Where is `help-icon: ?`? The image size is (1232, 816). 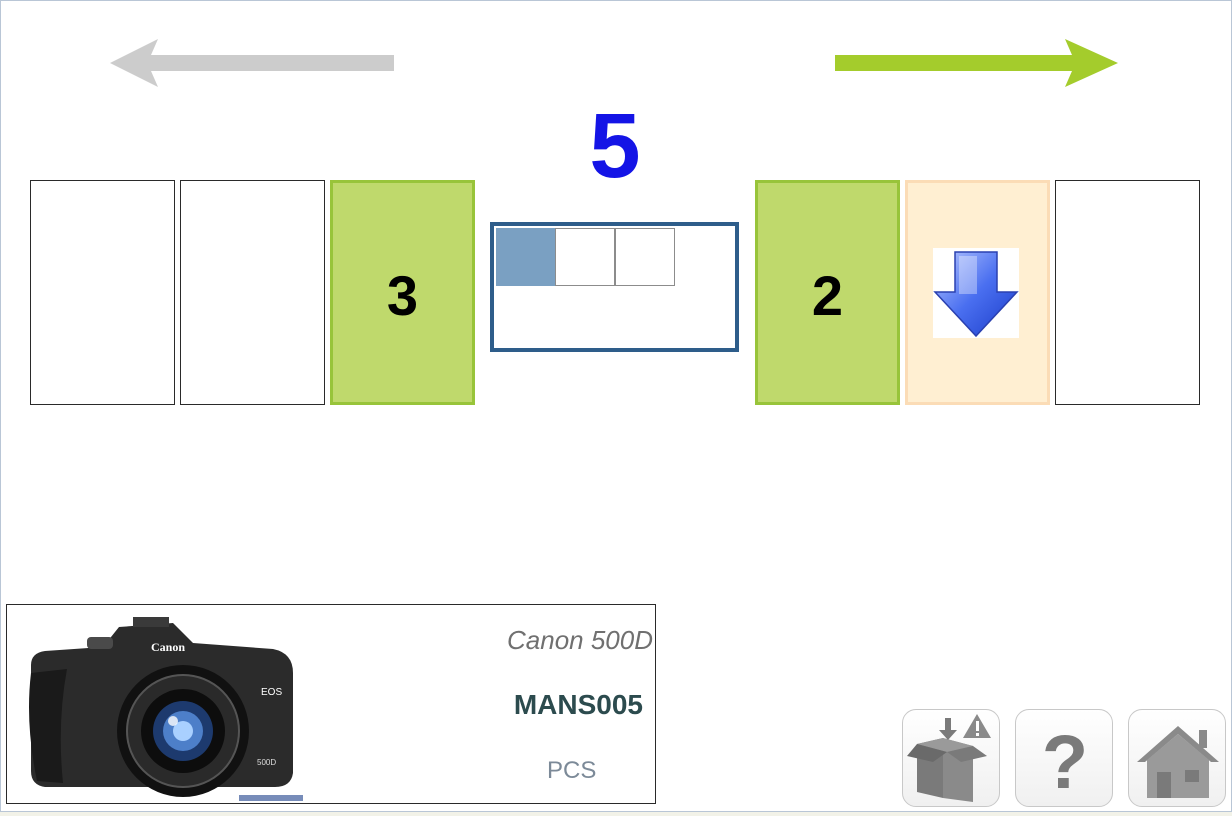 help-icon: ? is located at coordinates (1065, 762).